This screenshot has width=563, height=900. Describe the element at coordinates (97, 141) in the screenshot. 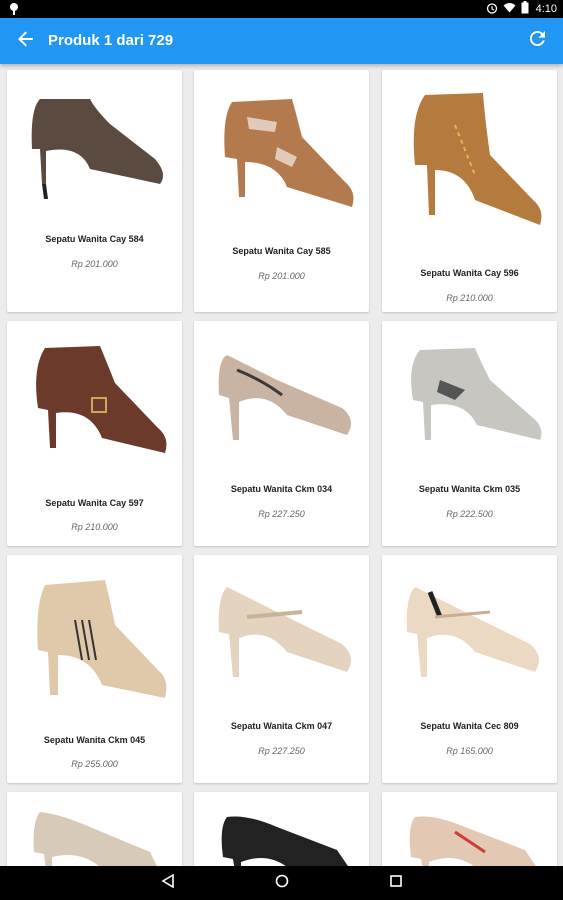

I see `shoe-shape` at that location.